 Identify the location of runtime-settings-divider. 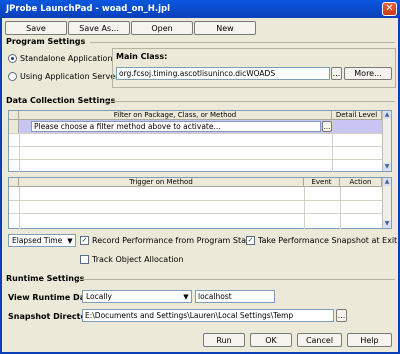
(236, 279).